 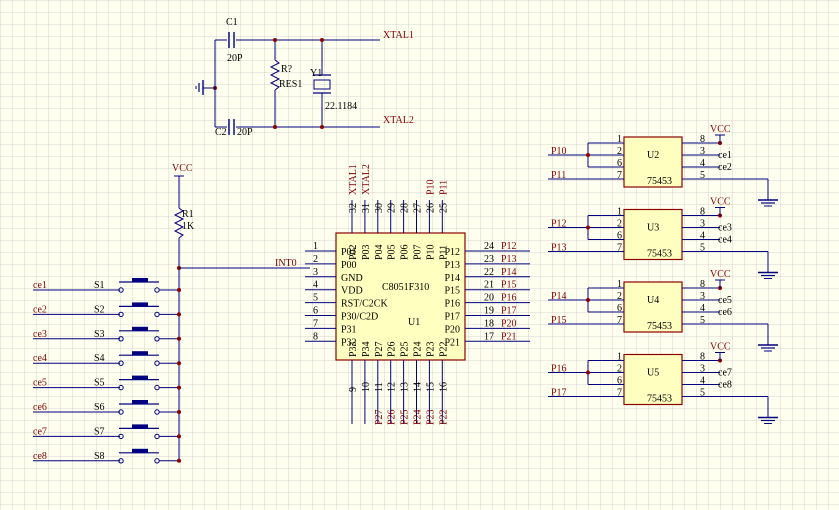 What do you see at coordinates (405, 417) in the screenshot?
I see `mcu-net-label: P25` at bounding box center [405, 417].